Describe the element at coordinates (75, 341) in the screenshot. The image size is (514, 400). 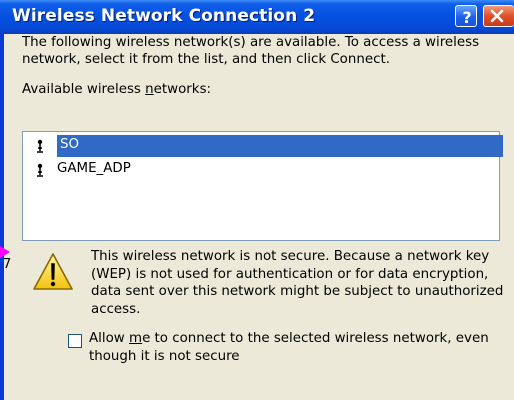
I see `allow-insecure-checkbox` at that location.